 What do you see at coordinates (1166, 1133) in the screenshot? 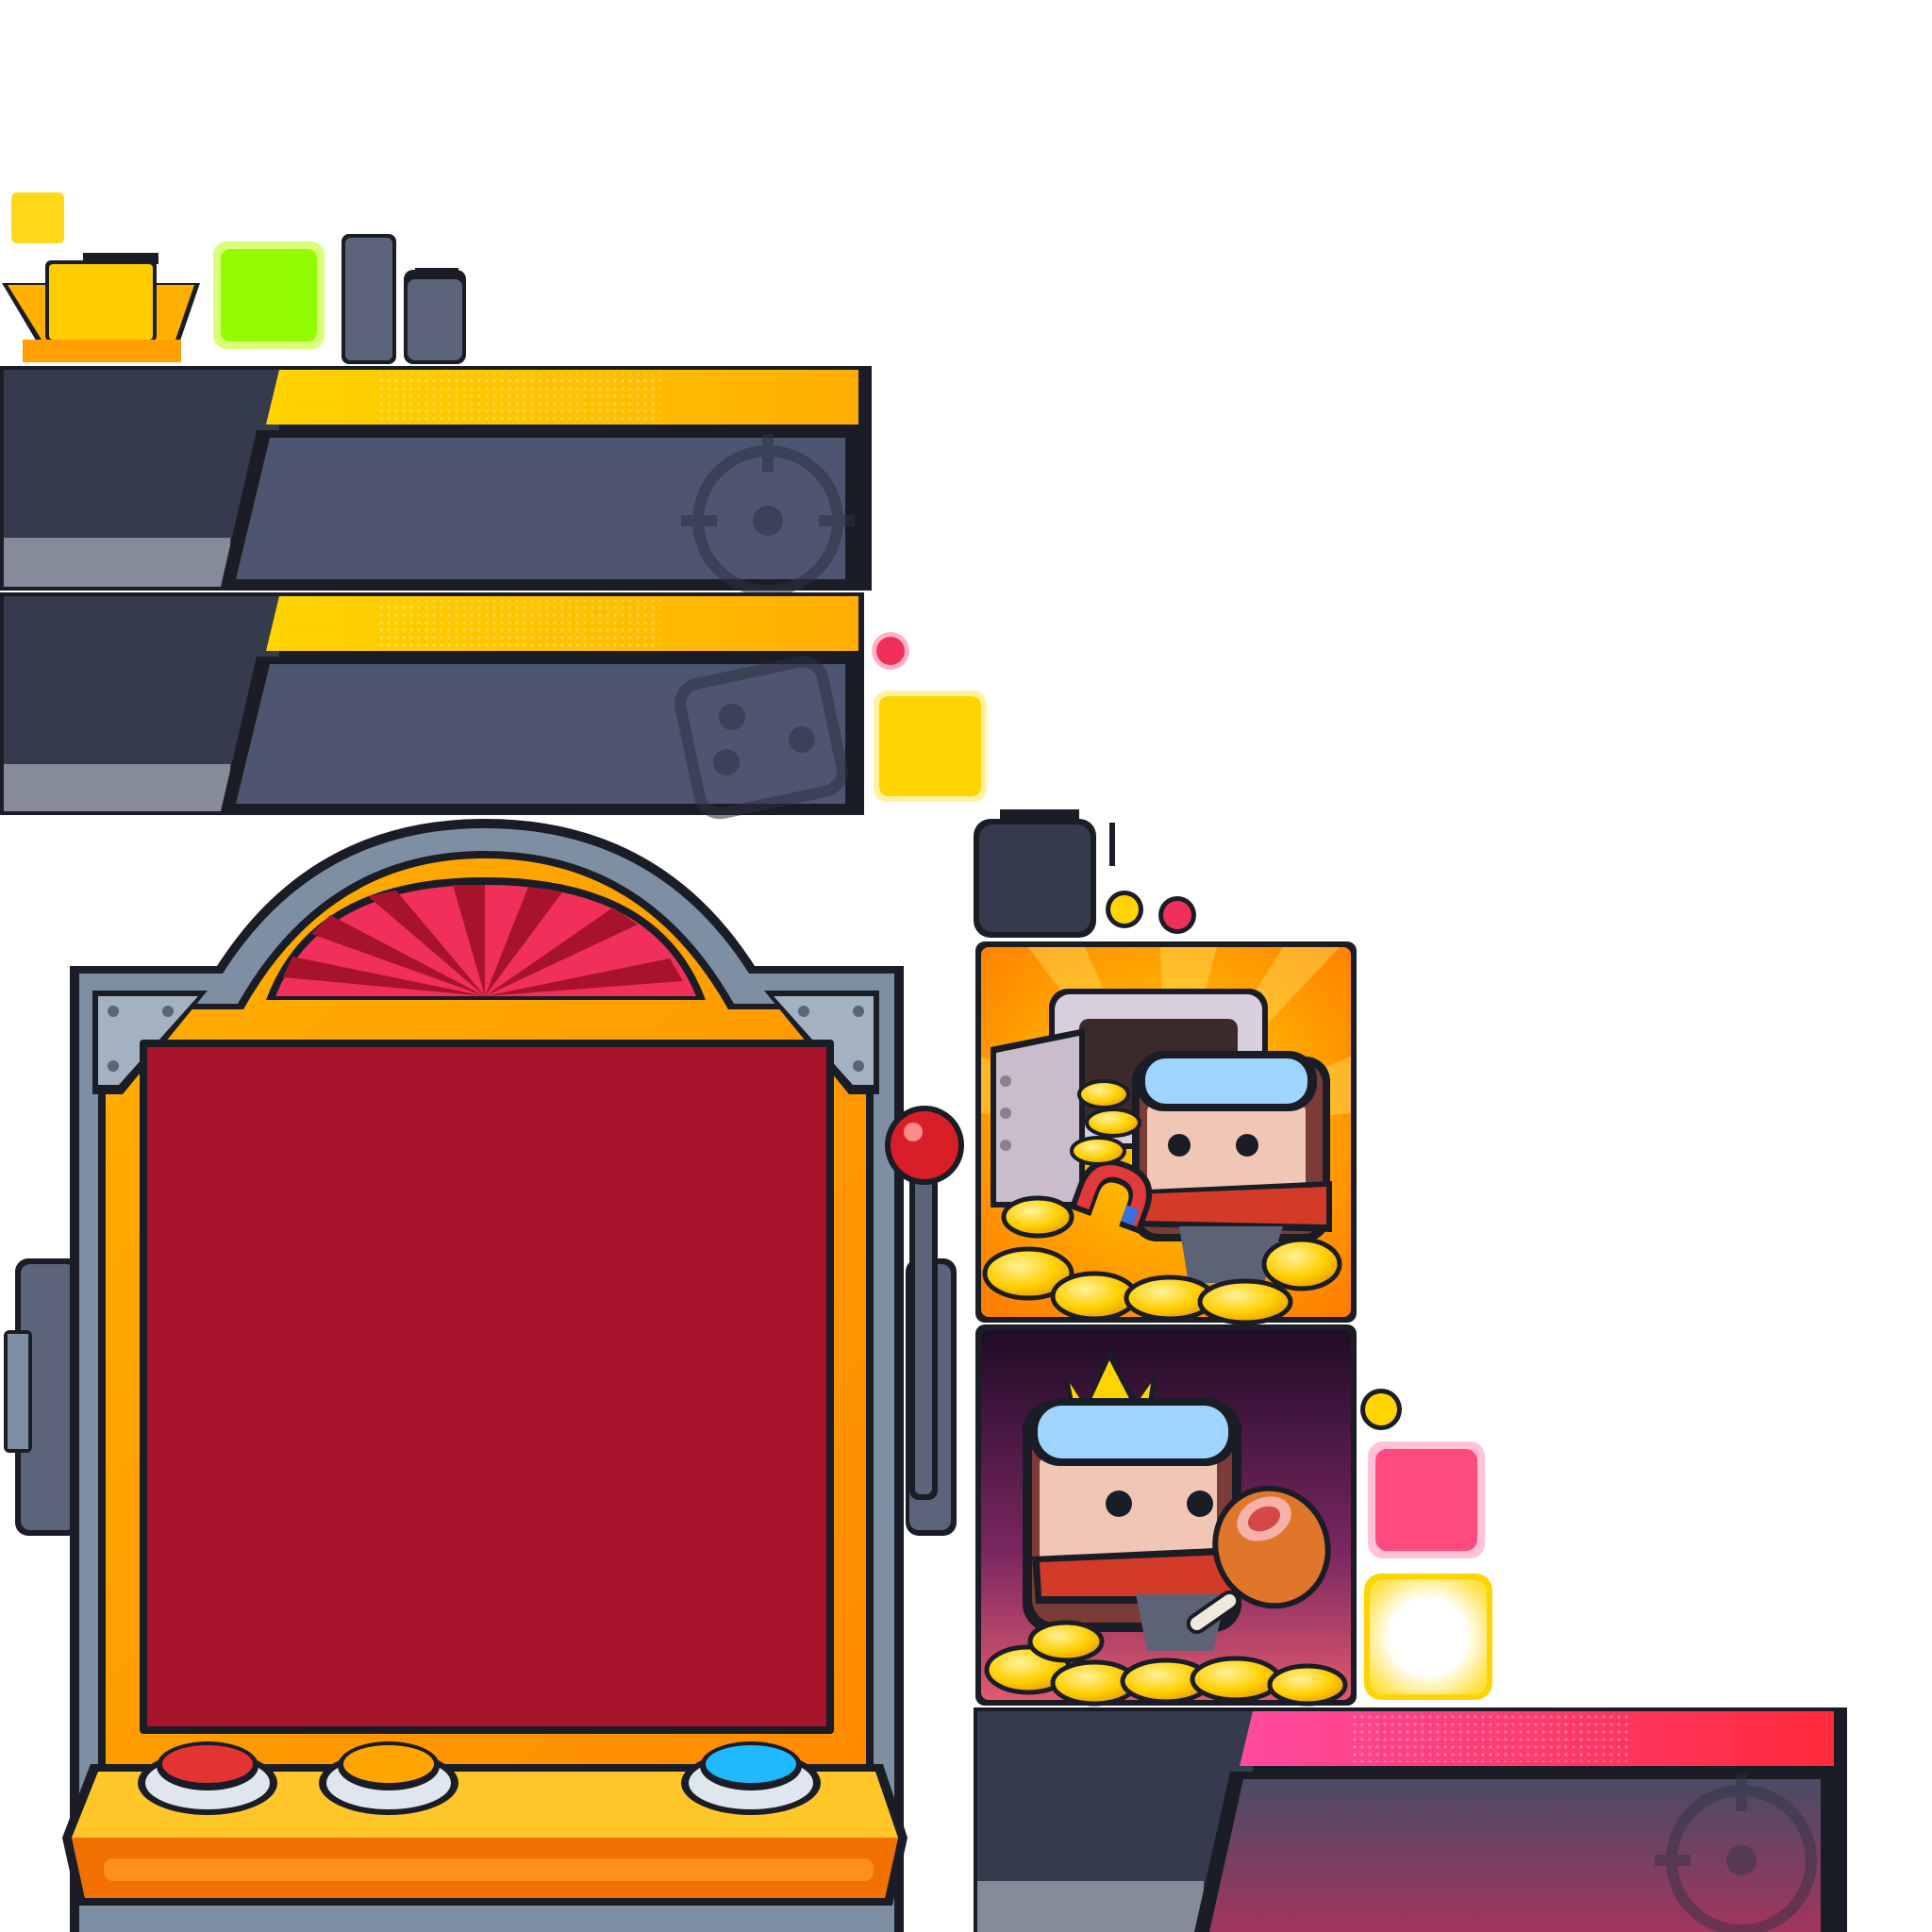
I see `card-vault` at bounding box center [1166, 1133].